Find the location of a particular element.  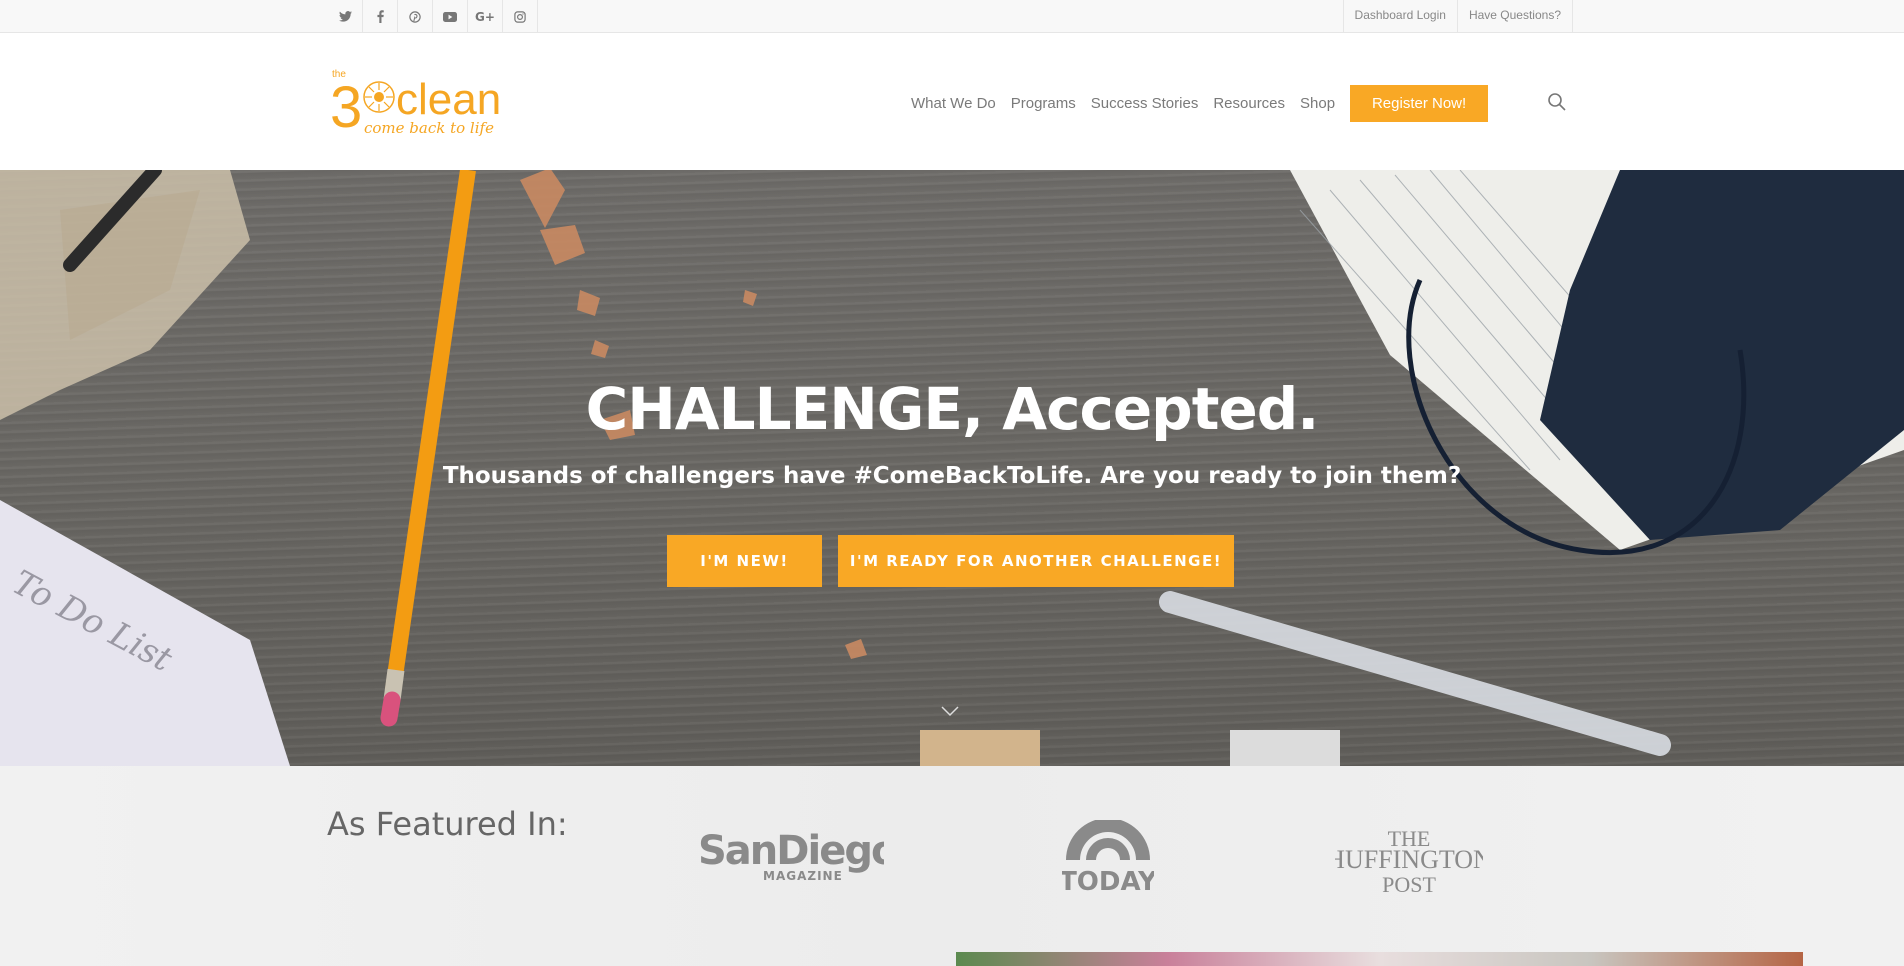

huffington-post-logo: THE HUFFINGTON POST is located at coordinates (1409, 861).